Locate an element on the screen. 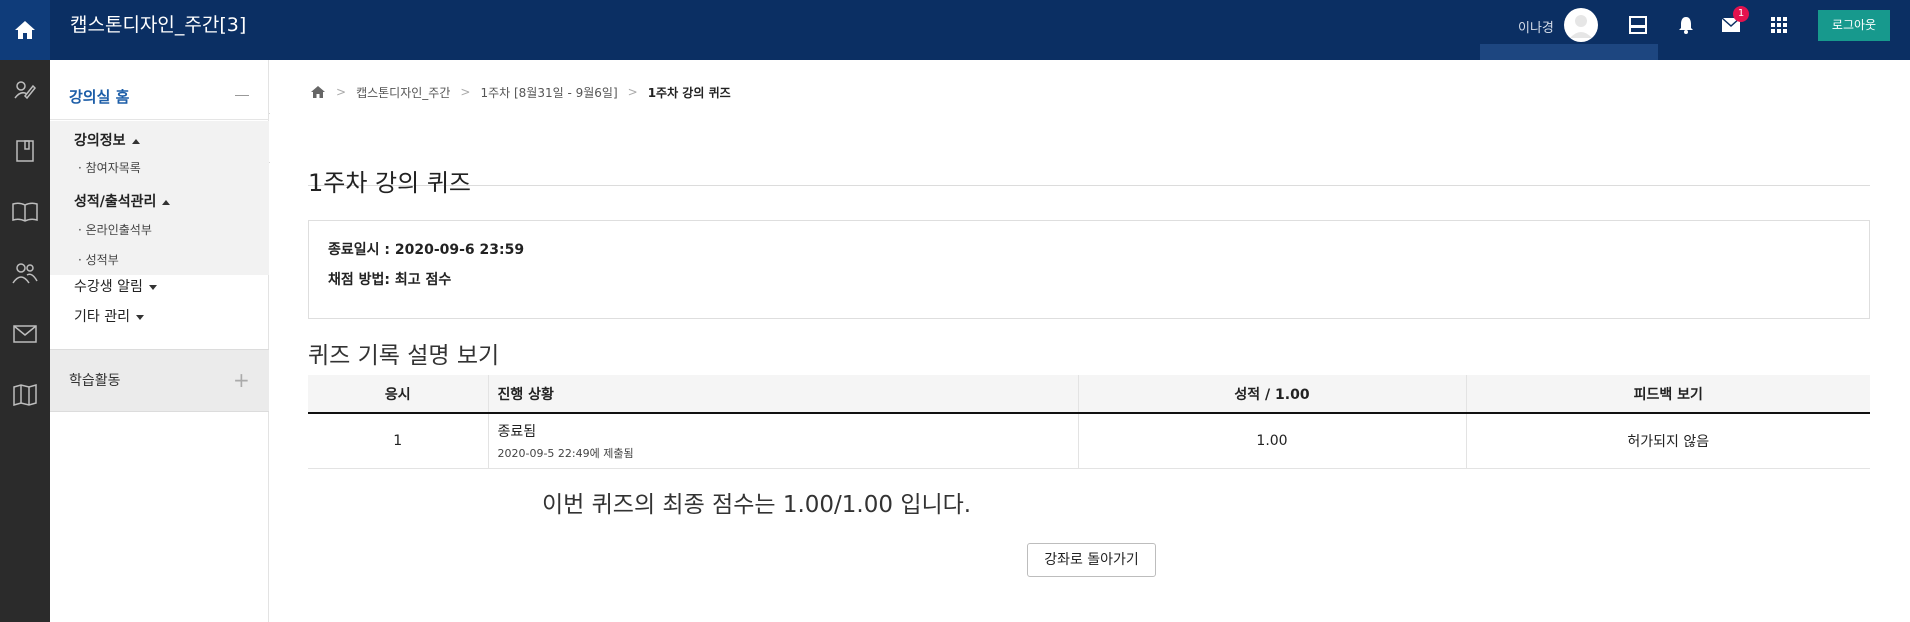 This screenshot has height=622, width=1910. attempts-section-title: 퀴즈 기록 설명 보기 is located at coordinates (404, 356).